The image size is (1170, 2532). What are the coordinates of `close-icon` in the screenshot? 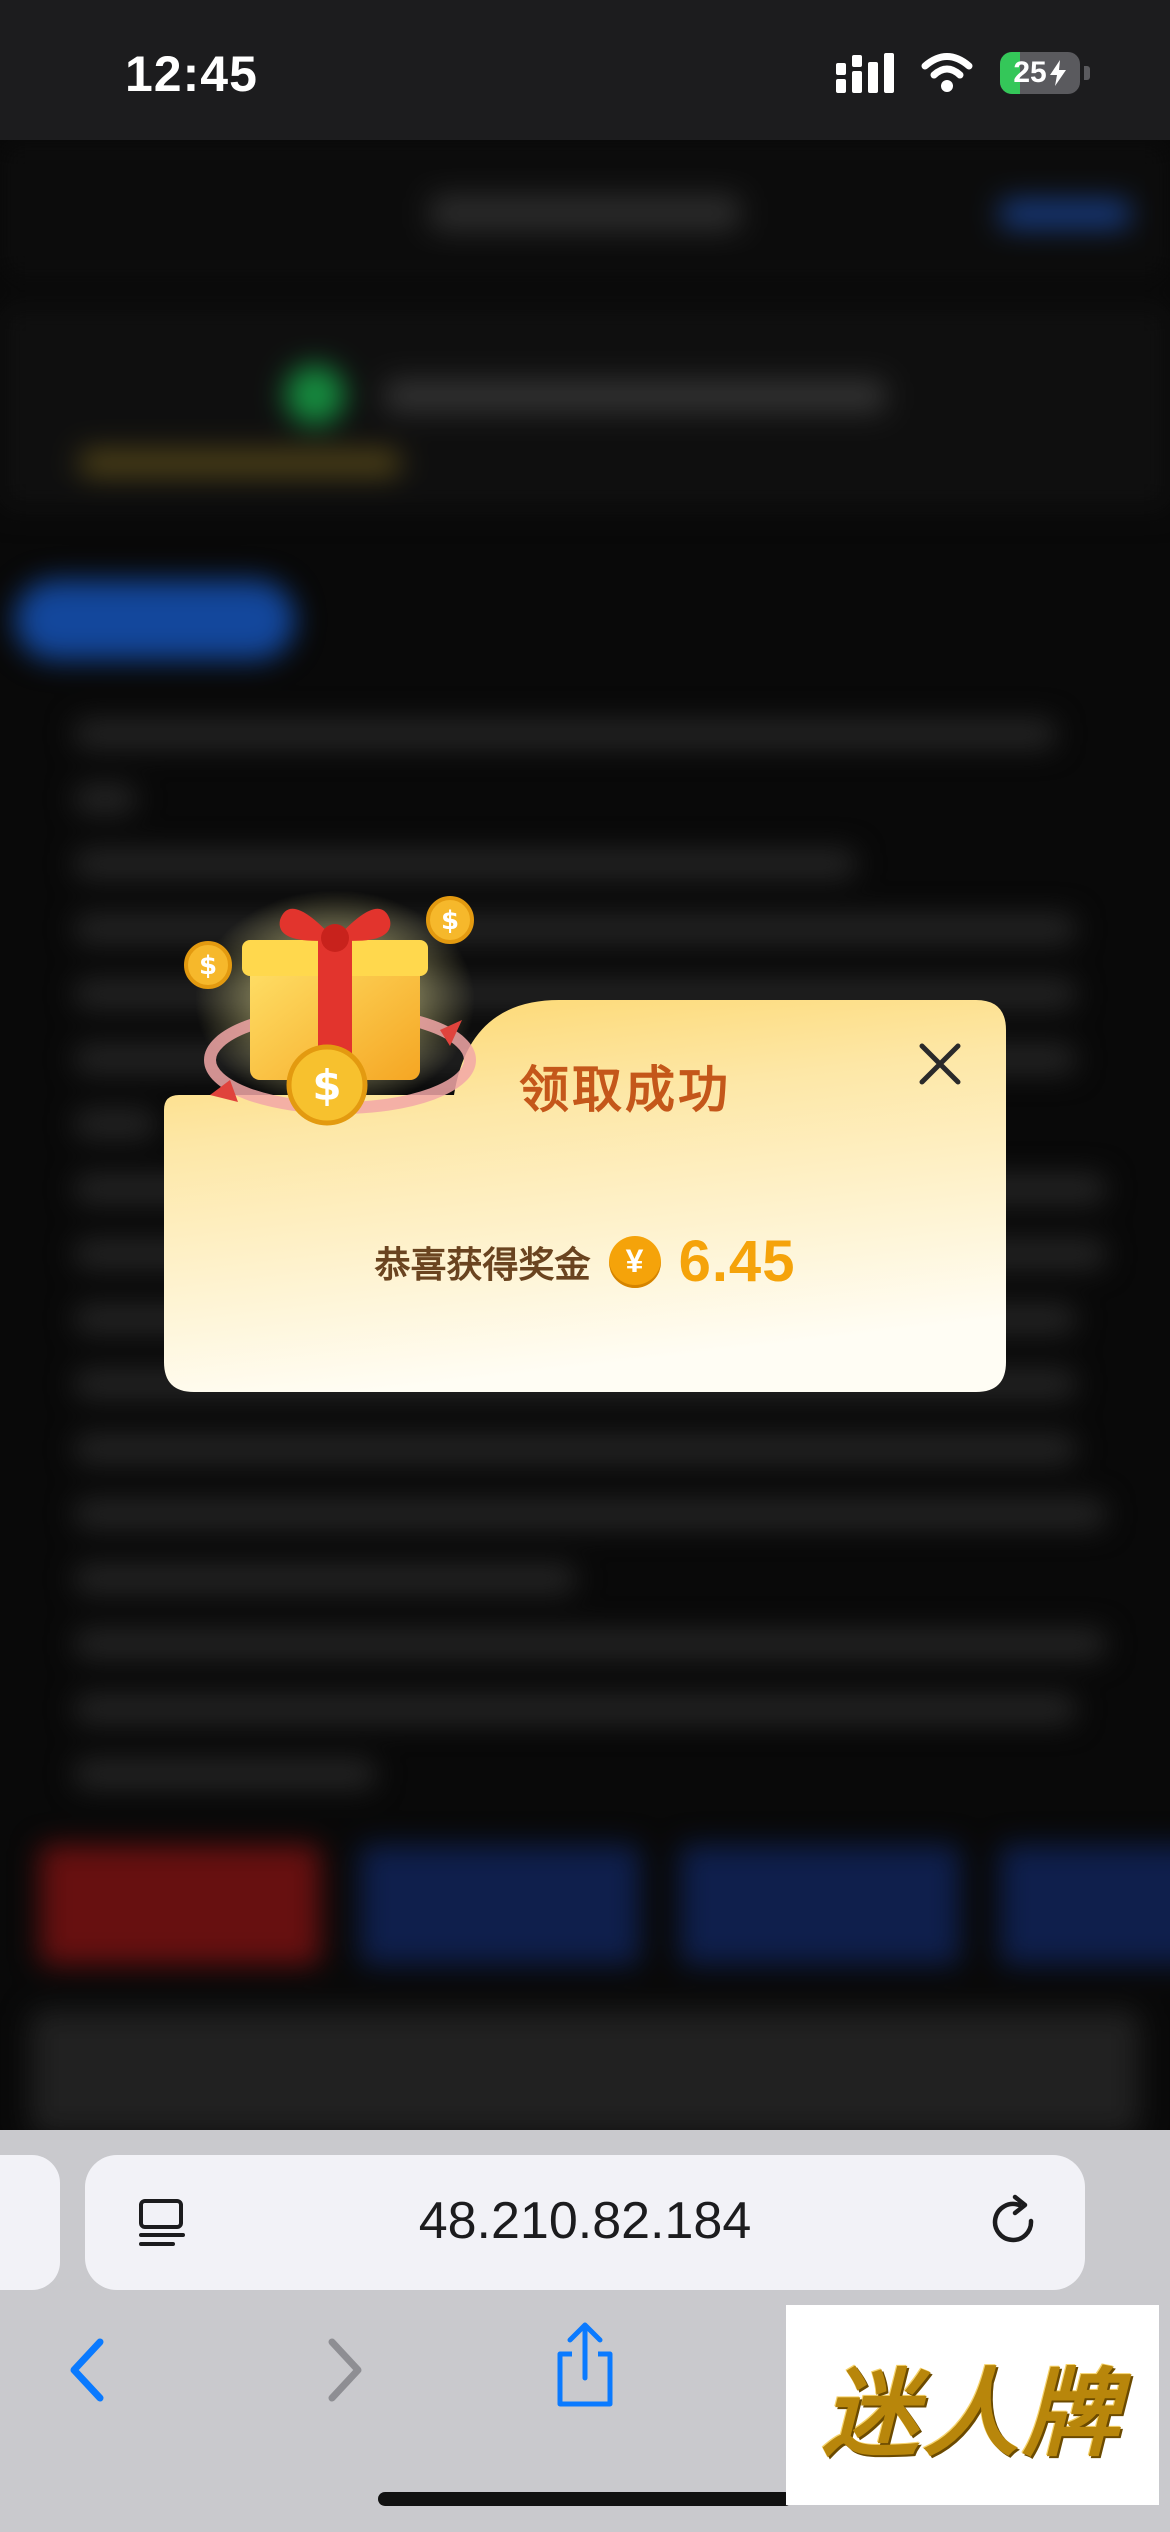 It's located at (940, 1064).